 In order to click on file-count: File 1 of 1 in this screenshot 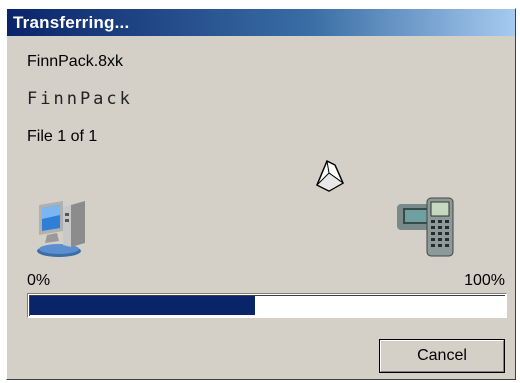, I will do `click(62, 136)`.